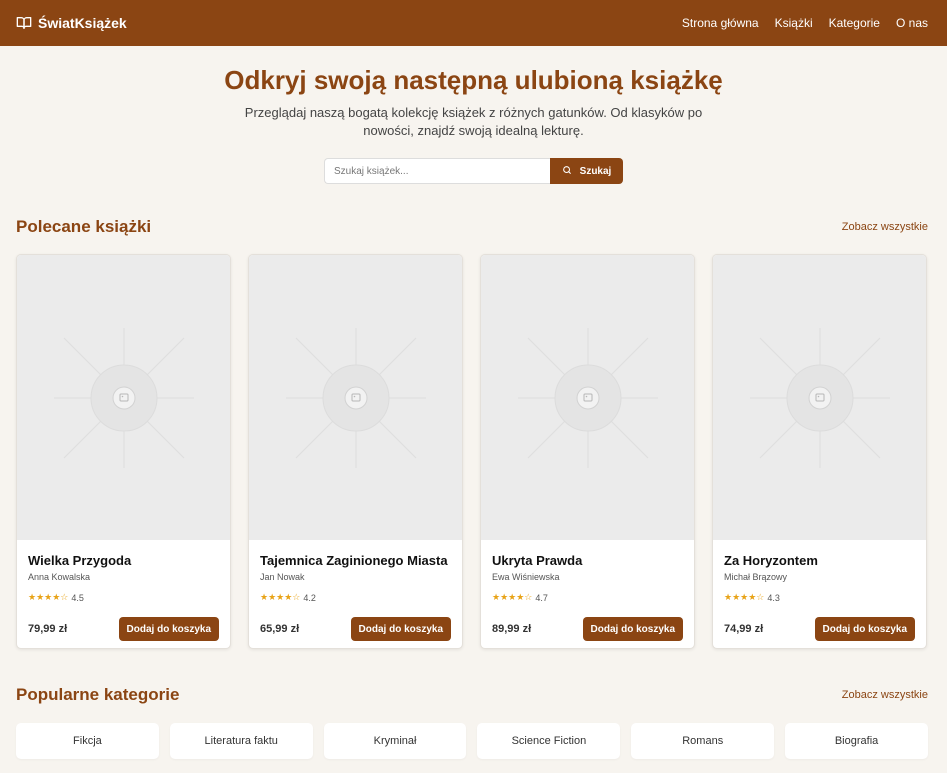 This screenshot has height=773, width=947. What do you see at coordinates (473, 227) in the screenshot?
I see `featured-header: Polecane książki Zobacz wszystkie` at bounding box center [473, 227].